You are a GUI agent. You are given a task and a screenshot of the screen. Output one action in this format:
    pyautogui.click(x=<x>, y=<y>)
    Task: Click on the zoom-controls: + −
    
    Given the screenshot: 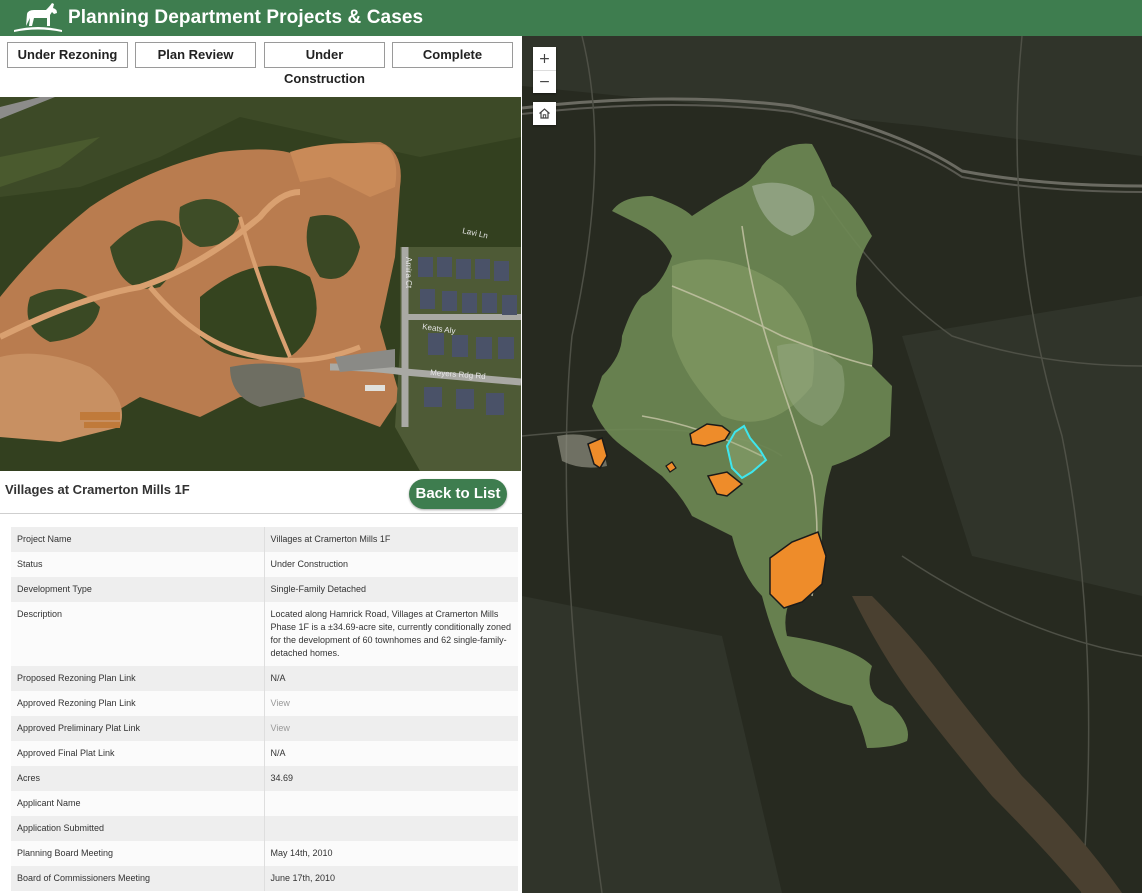 What is the action you would take?
    pyautogui.click(x=544, y=70)
    